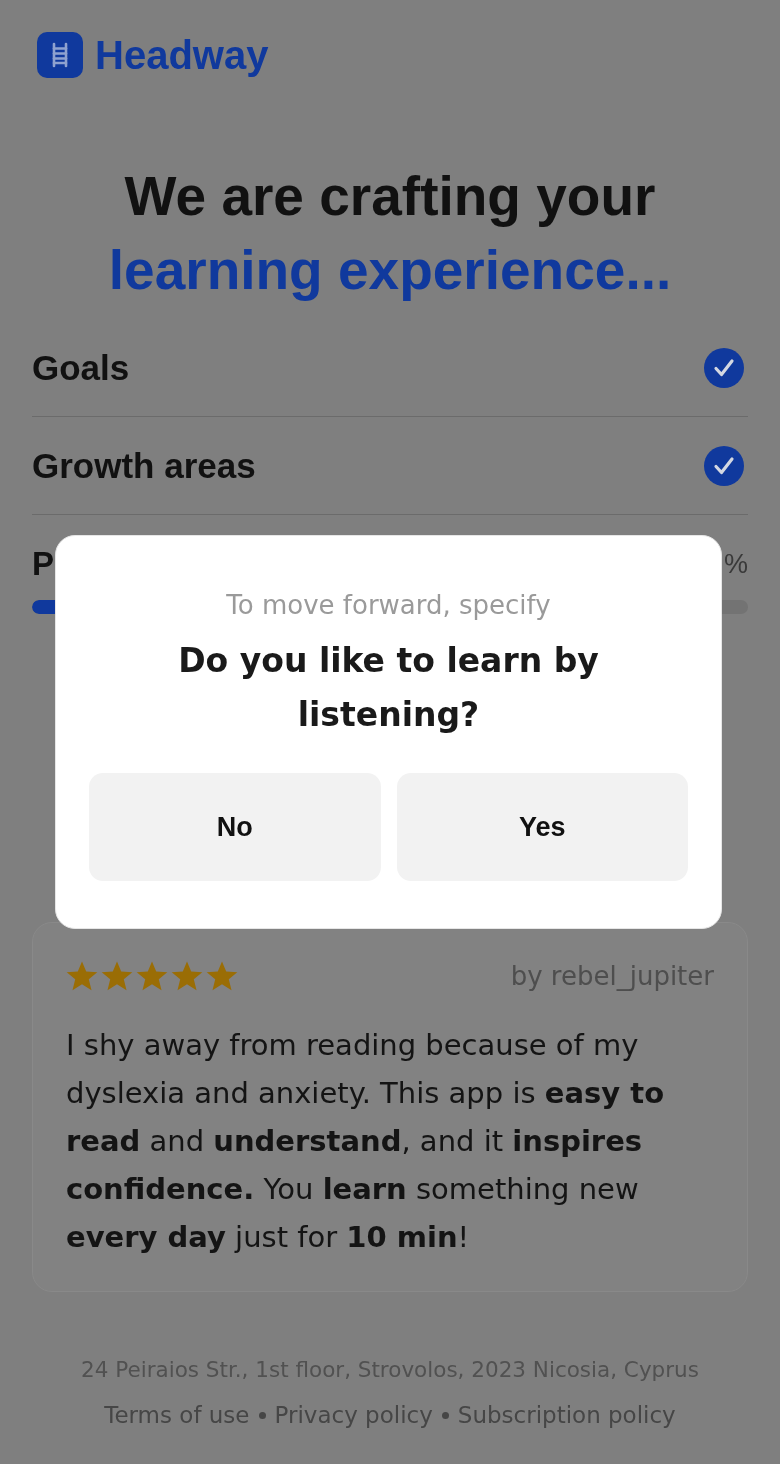 This screenshot has height=1464, width=780. What do you see at coordinates (144, 465) in the screenshot?
I see `step-label: Growth areas` at bounding box center [144, 465].